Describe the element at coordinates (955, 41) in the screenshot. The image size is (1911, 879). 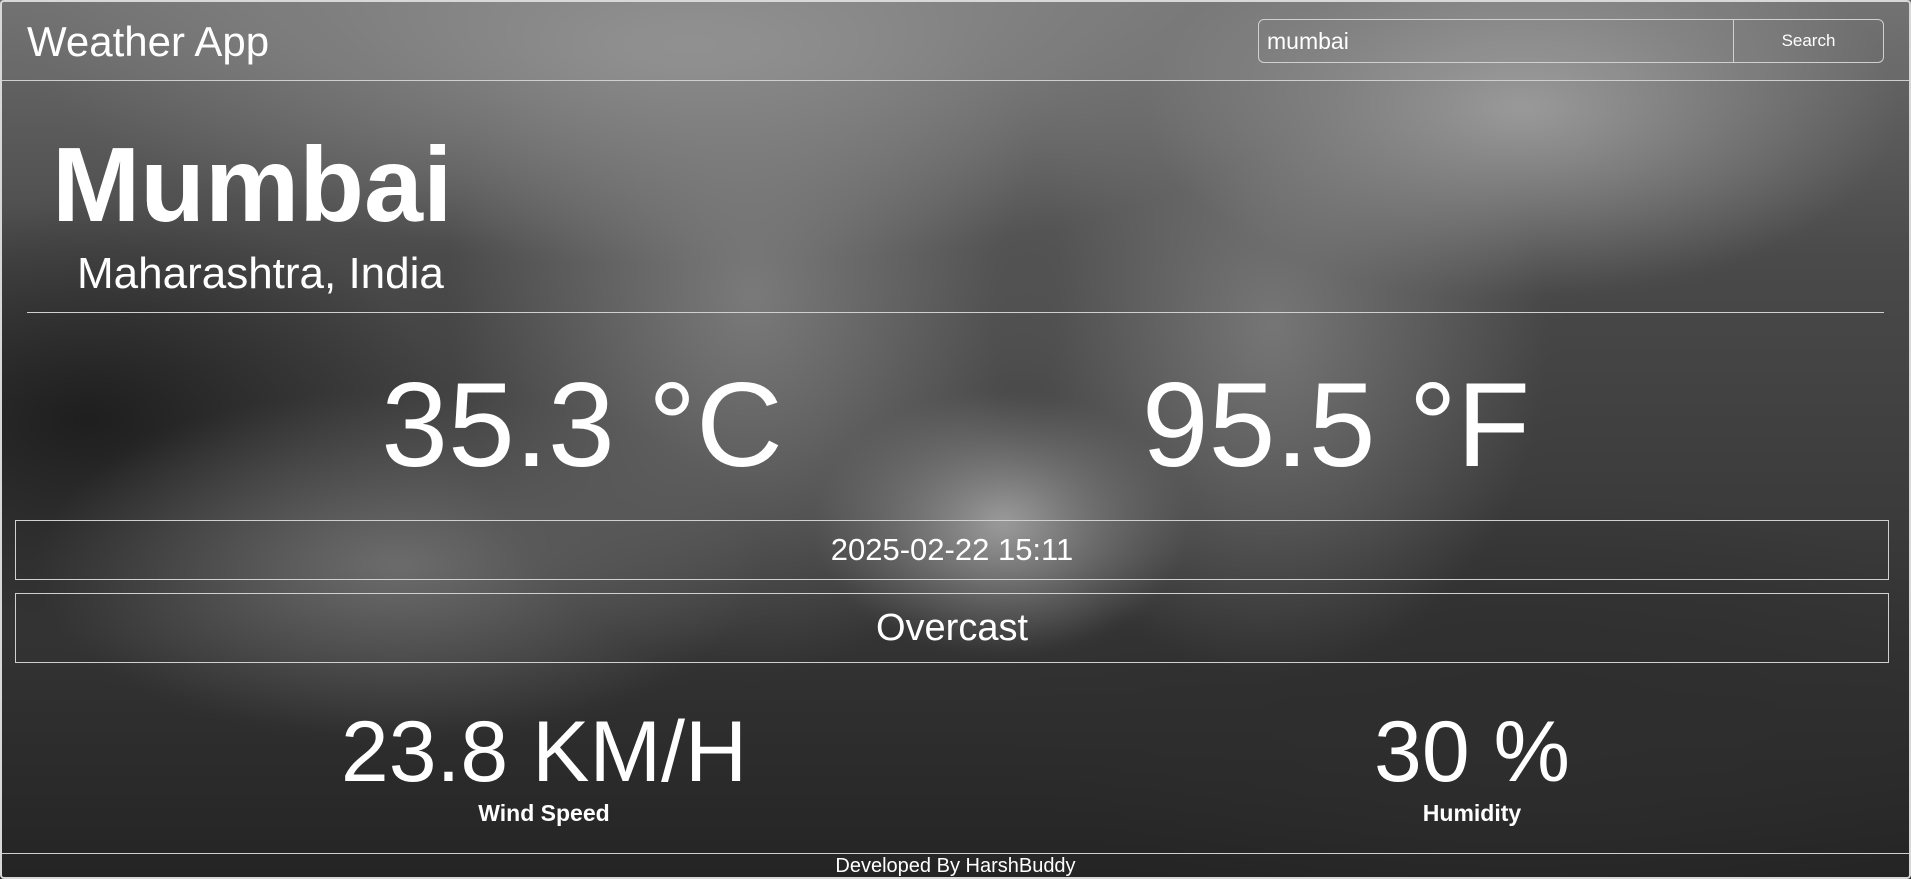
I see `app-header: Weather App Search` at that location.